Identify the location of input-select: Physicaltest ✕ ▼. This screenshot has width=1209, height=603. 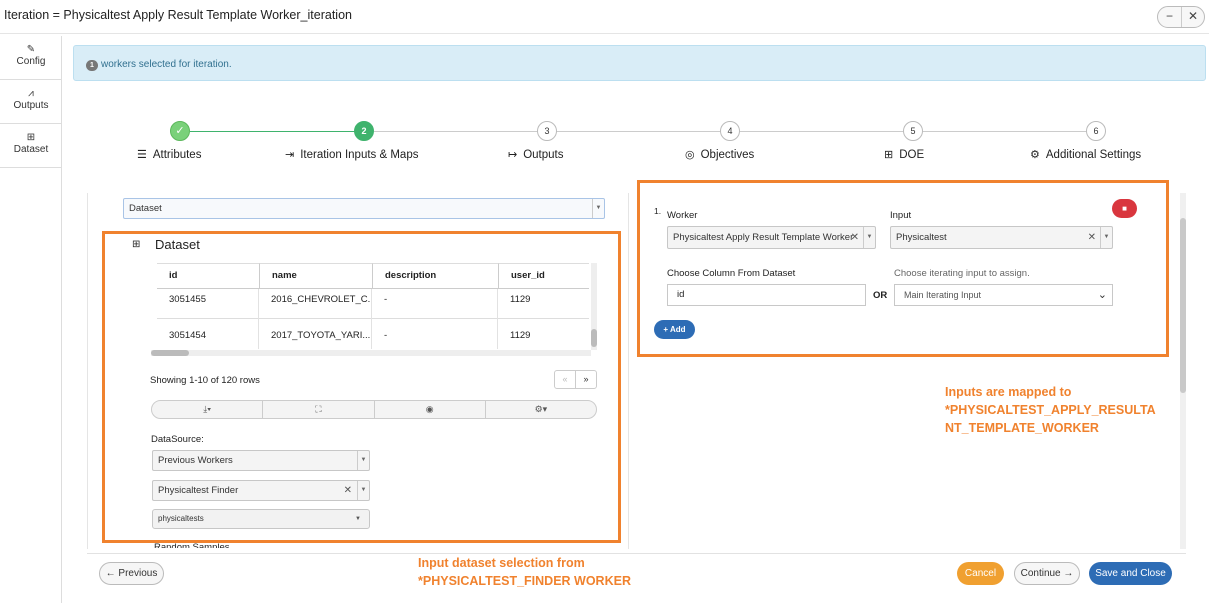
(1001, 237).